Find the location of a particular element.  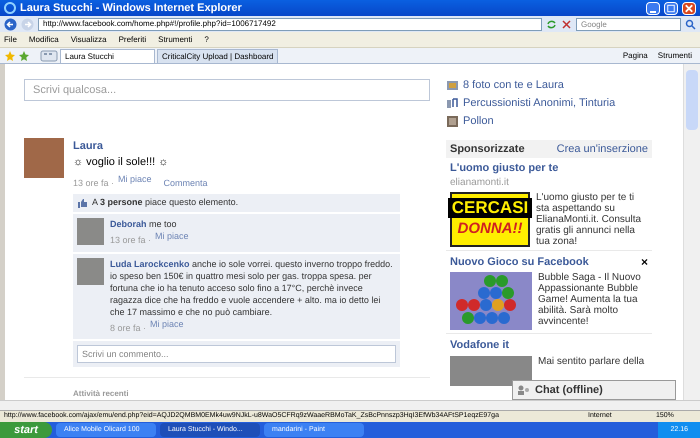

likes-text: A 3 persone piace questo elemento. is located at coordinates (165, 203).